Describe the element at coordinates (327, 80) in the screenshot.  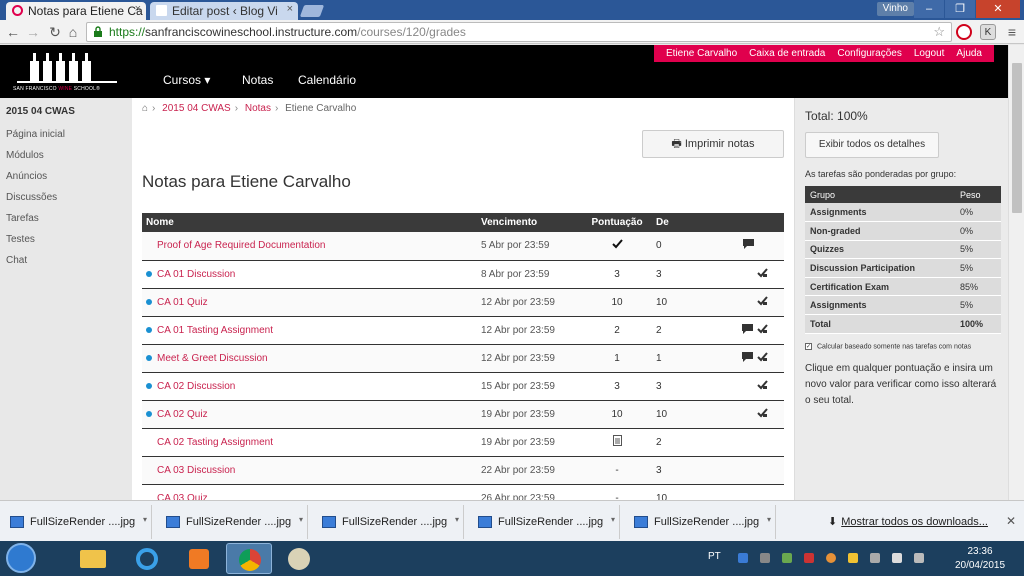
I see `nav-calendario: Calendário` at that location.